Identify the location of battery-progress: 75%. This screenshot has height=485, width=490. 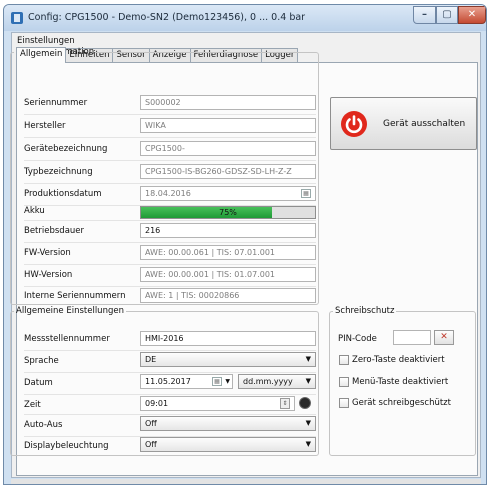
(228, 212).